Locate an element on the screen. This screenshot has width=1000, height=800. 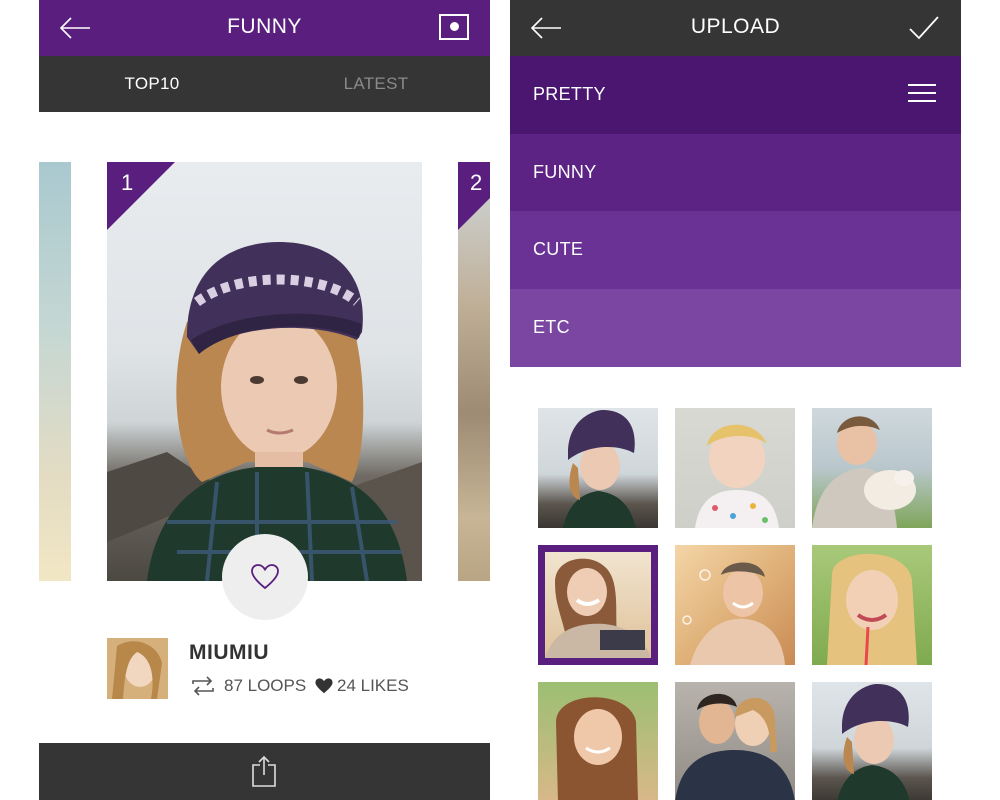
share-icon is located at coordinates (264, 771).